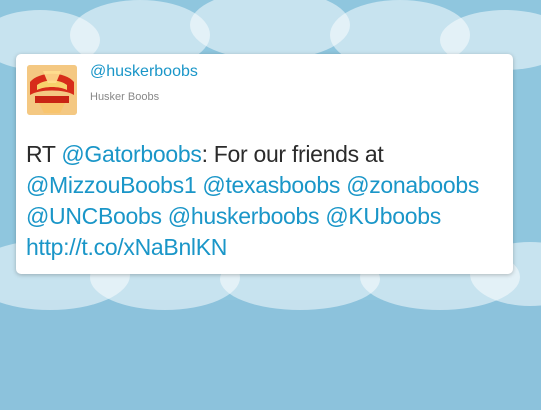 This screenshot has height=410, width=541. What do you see at coordinates (131, 154) in the screenshot?
I see `mention-gatorboobs: @Gatorboobs` at bounding box center [131, 154].